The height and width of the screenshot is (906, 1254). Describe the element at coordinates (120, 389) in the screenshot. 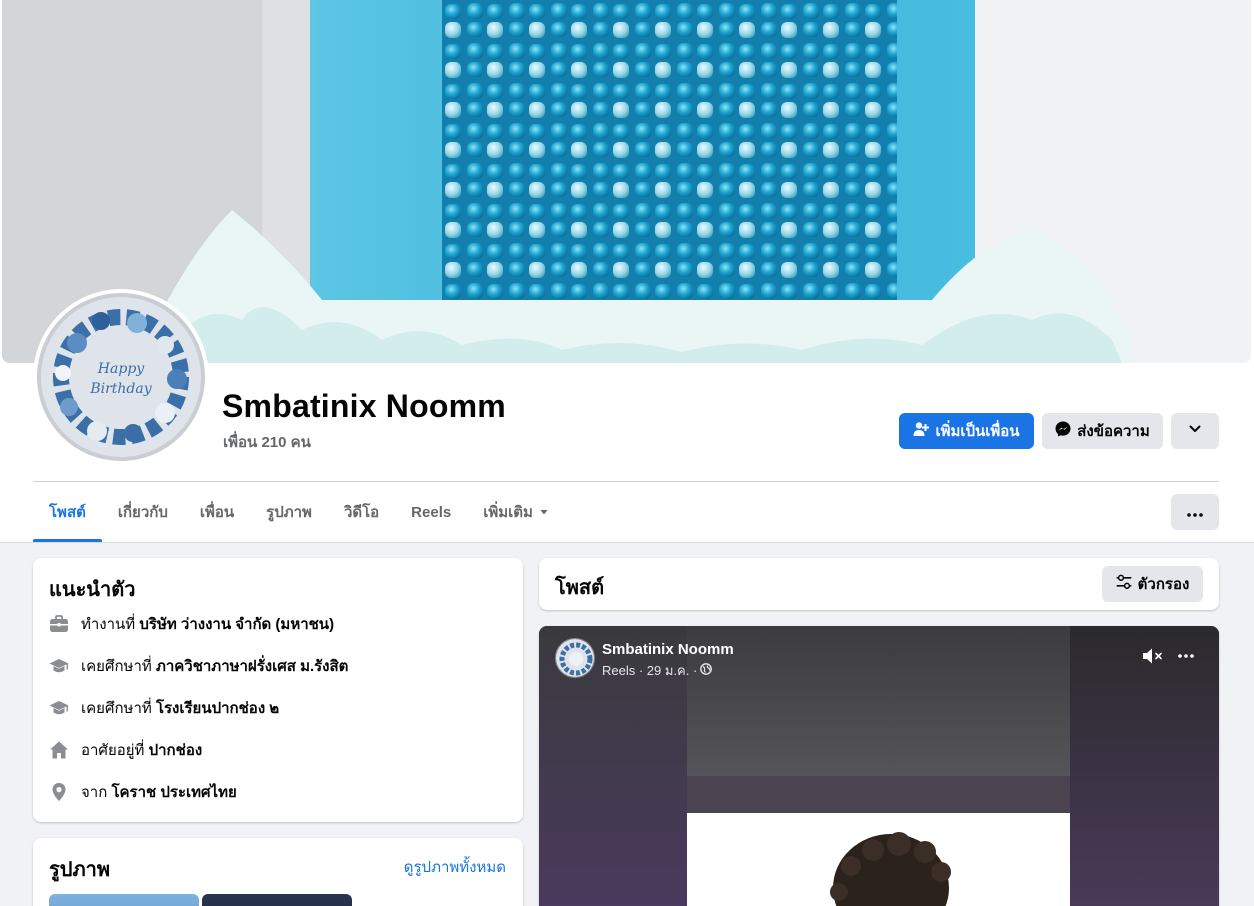

I see `svg-text: Birthday` at that location.